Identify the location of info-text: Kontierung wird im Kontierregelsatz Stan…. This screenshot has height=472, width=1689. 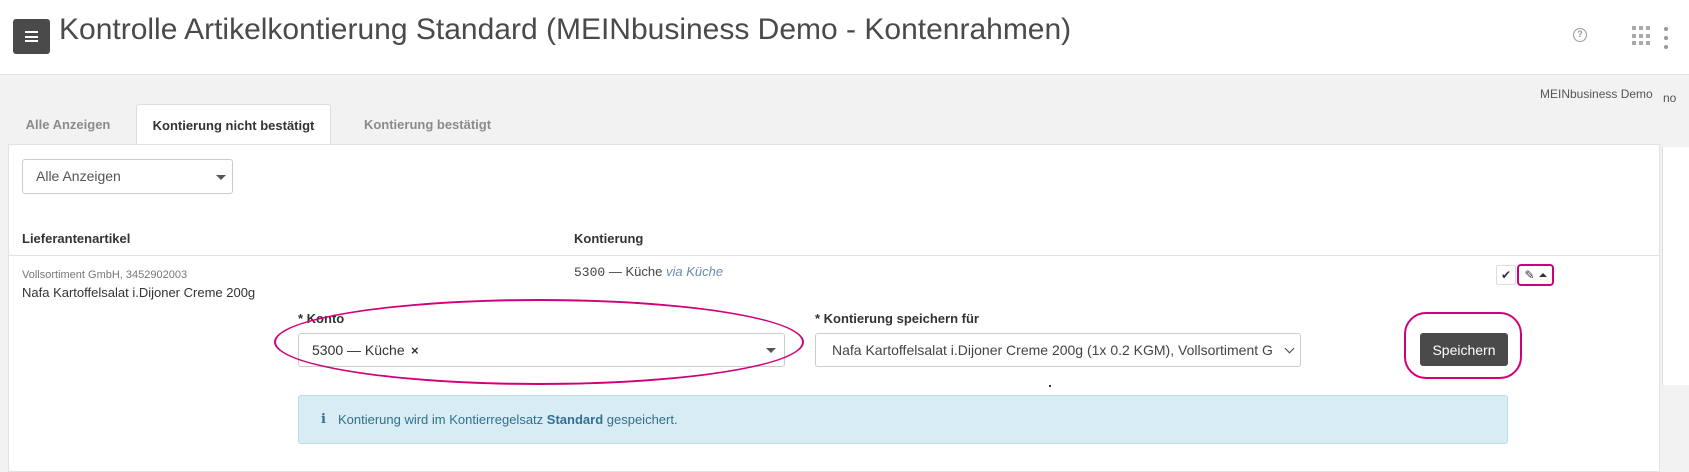
(508, 419).